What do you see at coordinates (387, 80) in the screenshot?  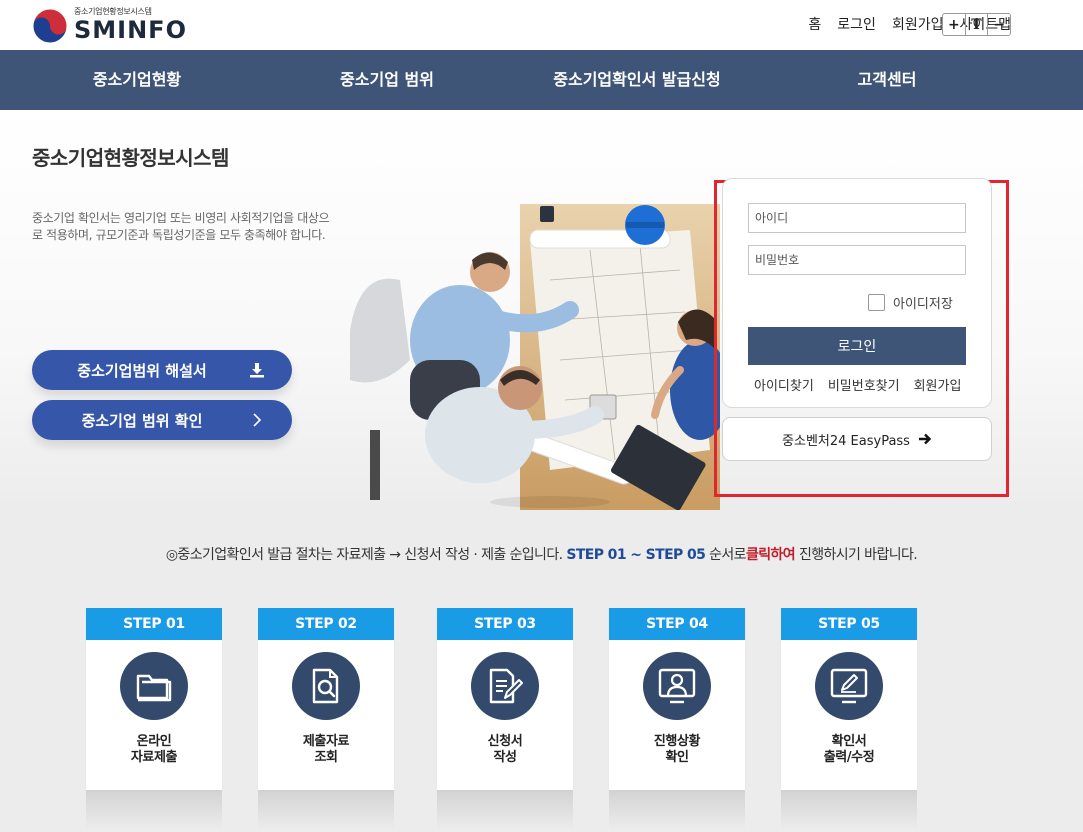 I see `nav-item-scope: 중소기업 범위` at bounding box center [387, 80].